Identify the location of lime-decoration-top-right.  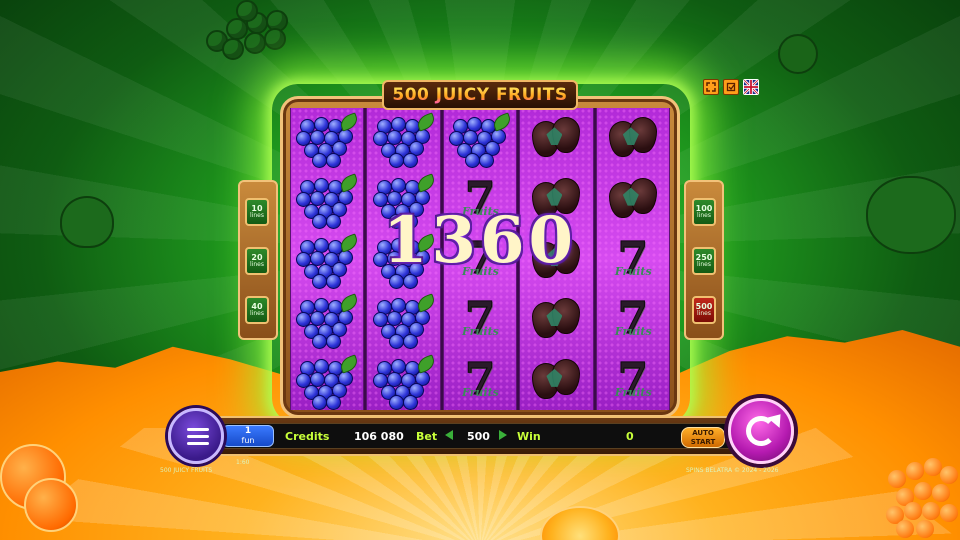
(798, 54).